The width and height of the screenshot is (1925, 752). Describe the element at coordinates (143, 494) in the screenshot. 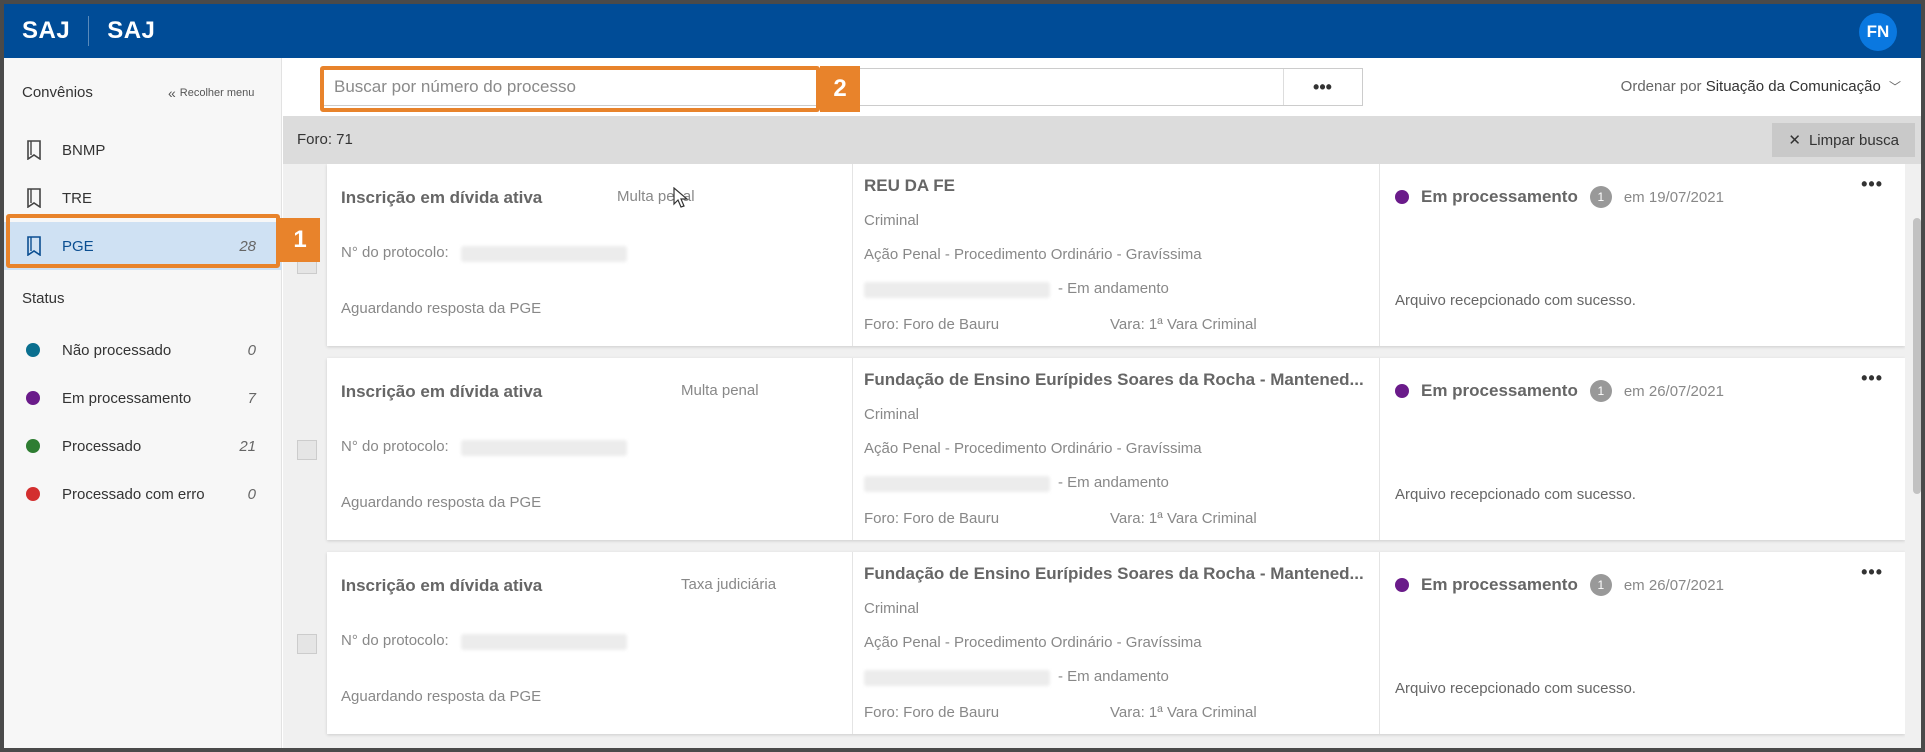

I see `status-filter-processado-com-erro: Processado com erro 0` at that location.